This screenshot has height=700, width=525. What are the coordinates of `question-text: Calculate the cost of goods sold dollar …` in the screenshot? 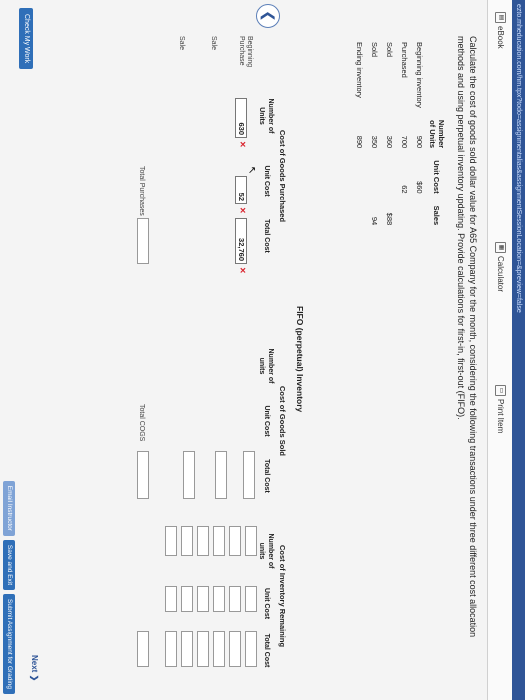 It's located at (467, 337).